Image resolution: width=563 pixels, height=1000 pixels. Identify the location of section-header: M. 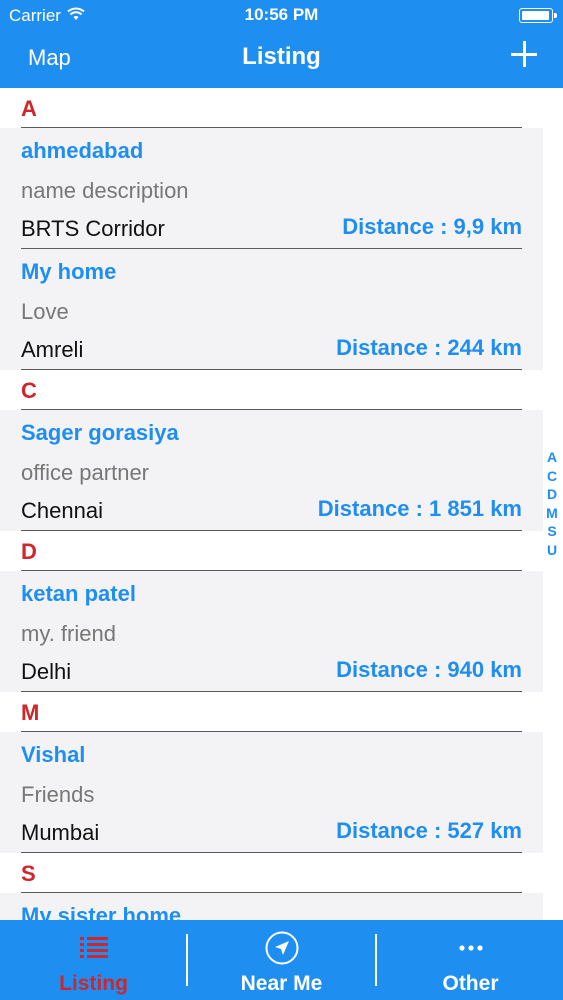
(271, 712).